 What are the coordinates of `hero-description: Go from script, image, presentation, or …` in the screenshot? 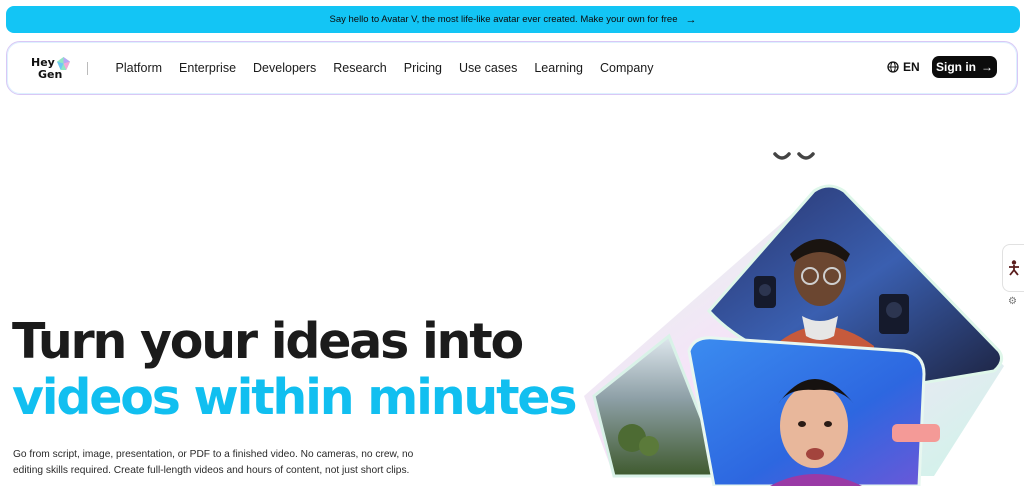 It's located at (213, 462).